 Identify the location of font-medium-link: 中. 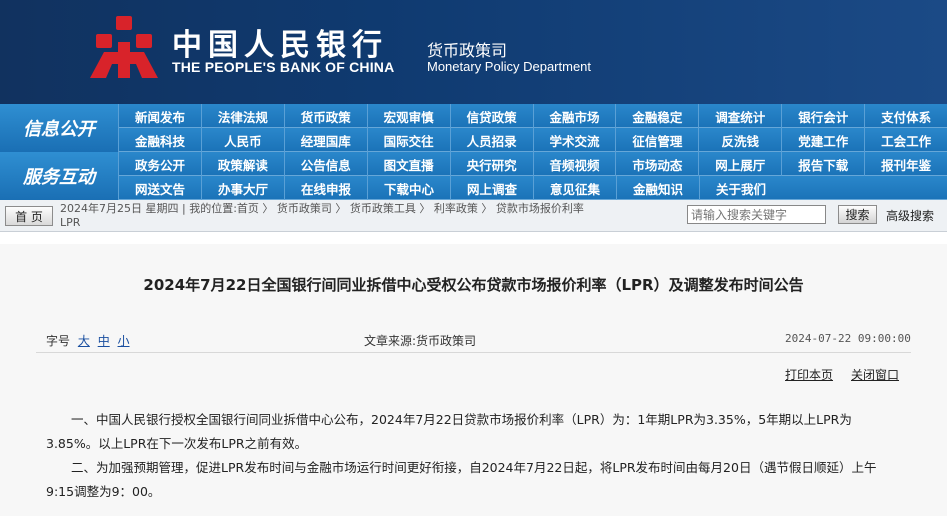
(104, 341).